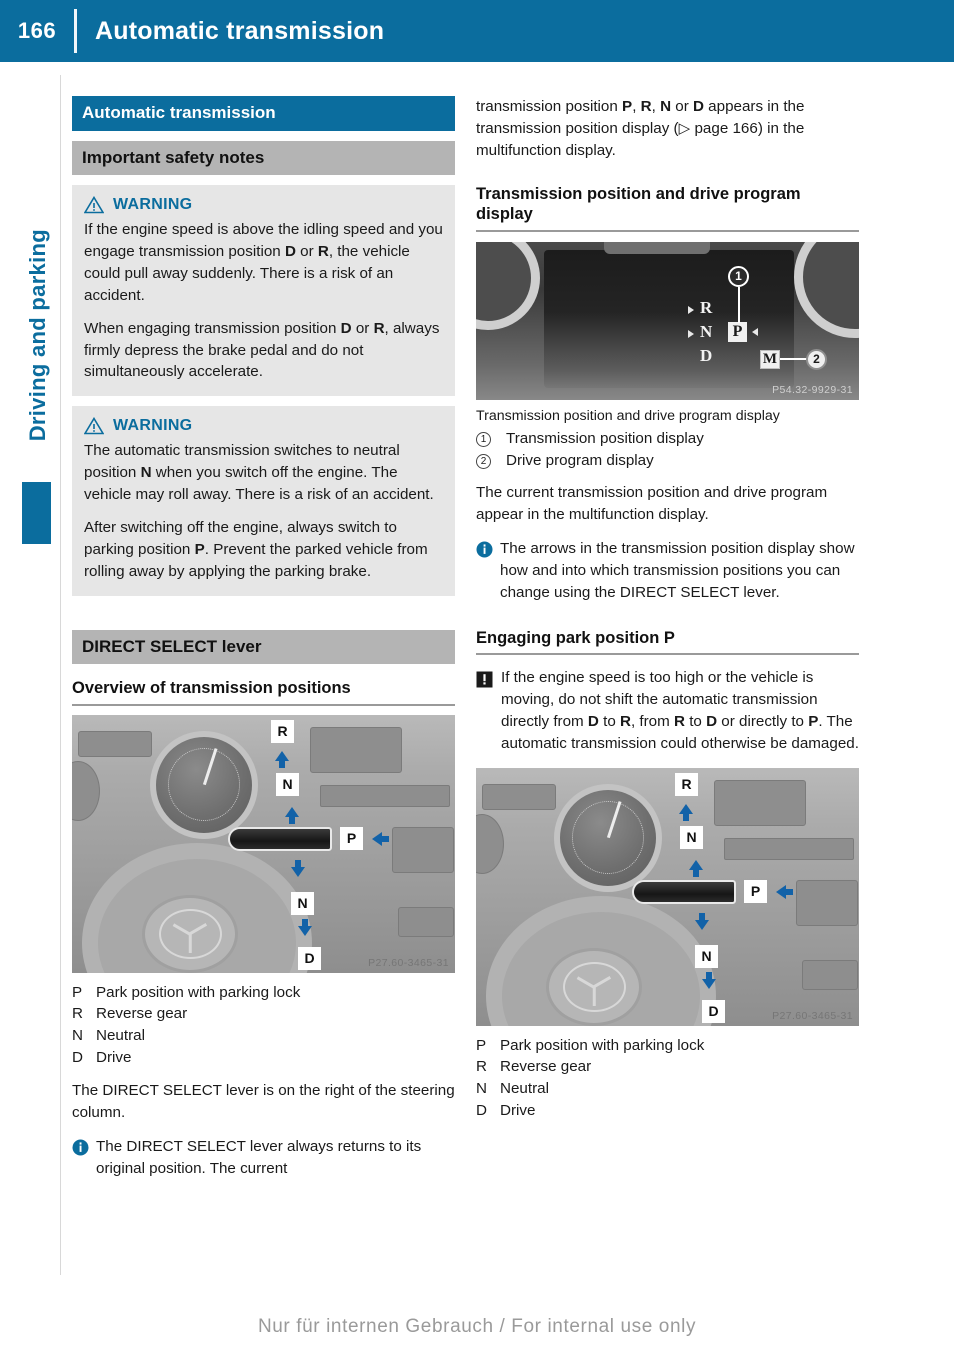 This screenshot has height=1354, width=954. What do you see at coordinates (483, 440) in the screenshot?
I see `circled-number-1: 1` at bounding box center [483, 440].